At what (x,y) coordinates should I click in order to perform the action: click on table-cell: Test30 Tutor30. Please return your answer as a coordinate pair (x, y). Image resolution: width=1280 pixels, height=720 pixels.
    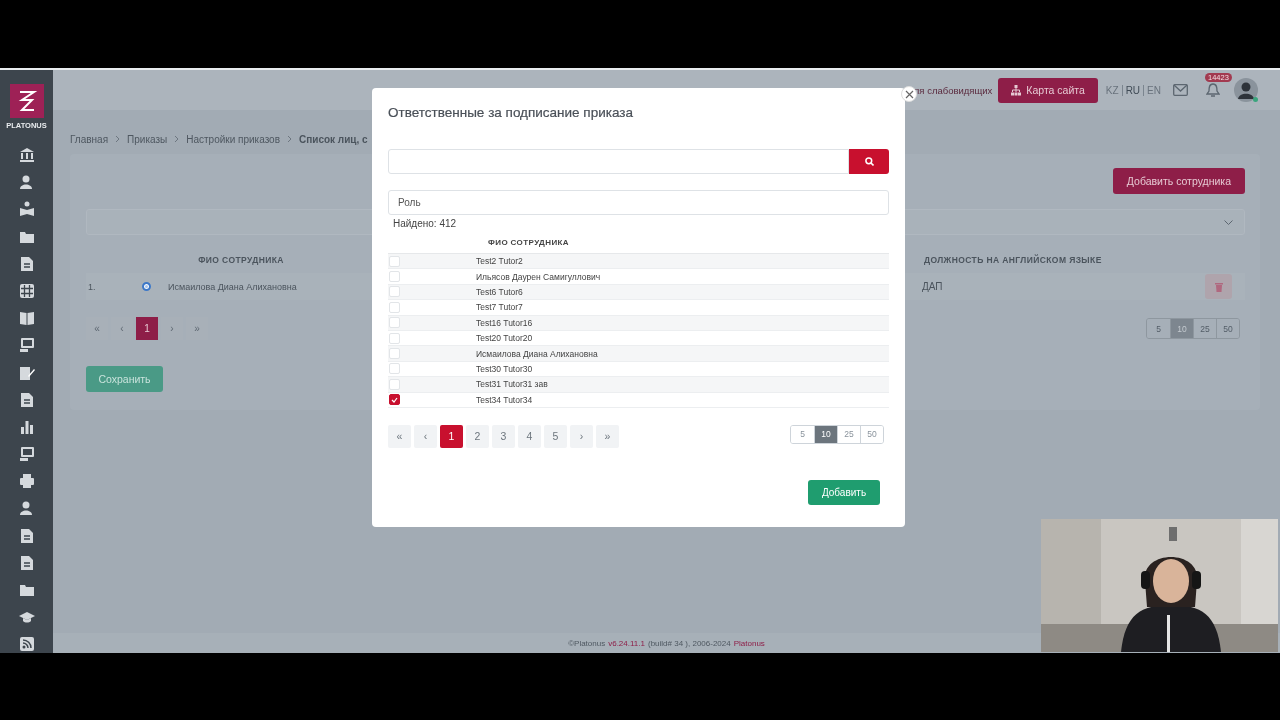
    Looking at the image, I should click on (504, 368).